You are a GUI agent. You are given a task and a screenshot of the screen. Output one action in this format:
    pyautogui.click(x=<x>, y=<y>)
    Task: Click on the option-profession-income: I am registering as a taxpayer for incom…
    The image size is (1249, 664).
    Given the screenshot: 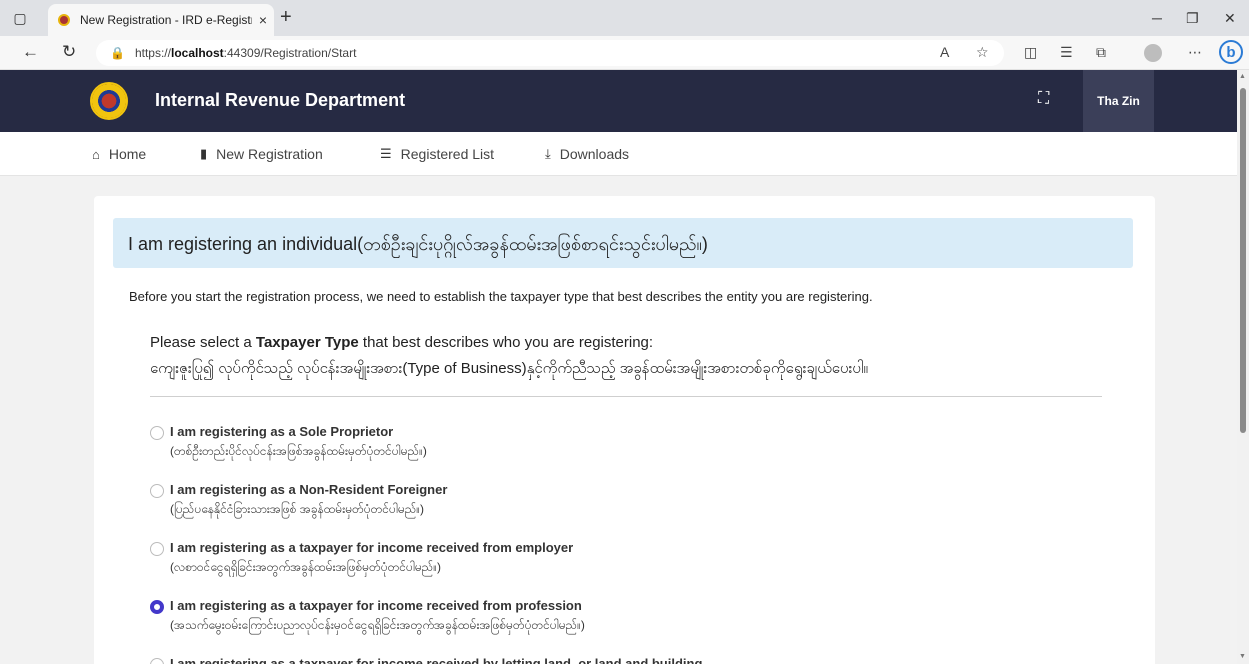 What is the action you would take?
    pyautogui.click(x=600, y=618)
    